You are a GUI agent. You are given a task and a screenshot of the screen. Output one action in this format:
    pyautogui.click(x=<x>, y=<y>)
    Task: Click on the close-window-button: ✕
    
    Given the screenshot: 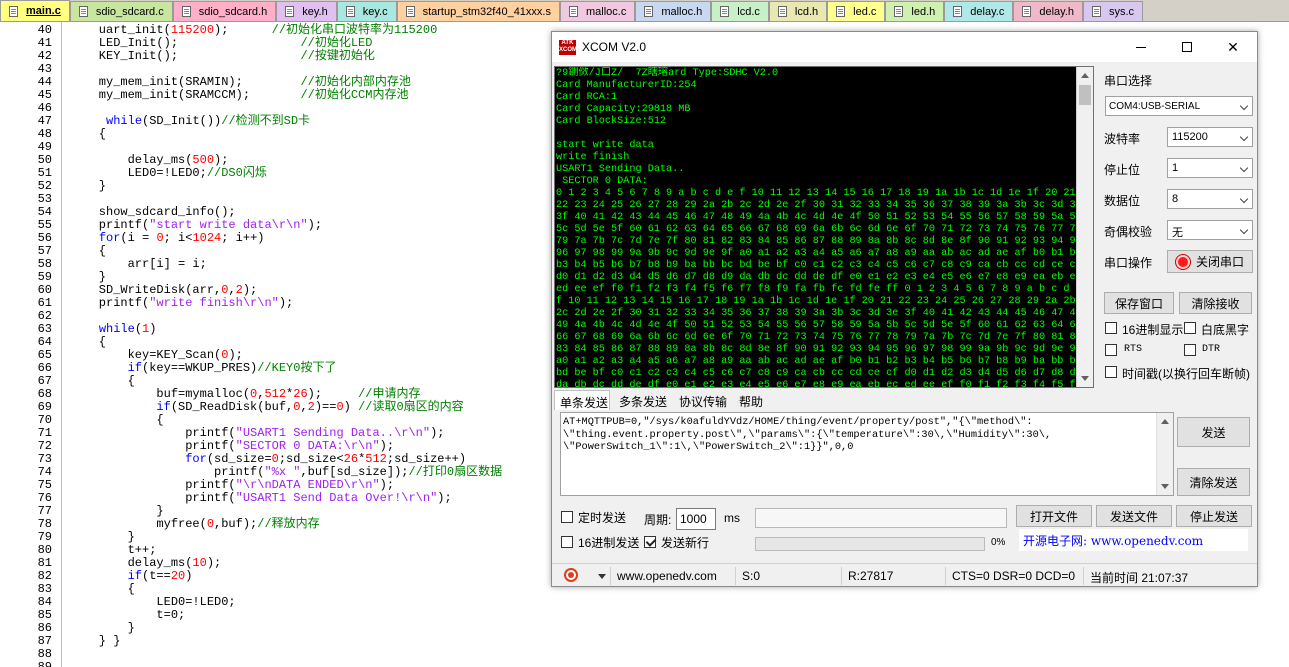 What is the action you would take?
    pyautogui.click(x=1233, y=47)
    